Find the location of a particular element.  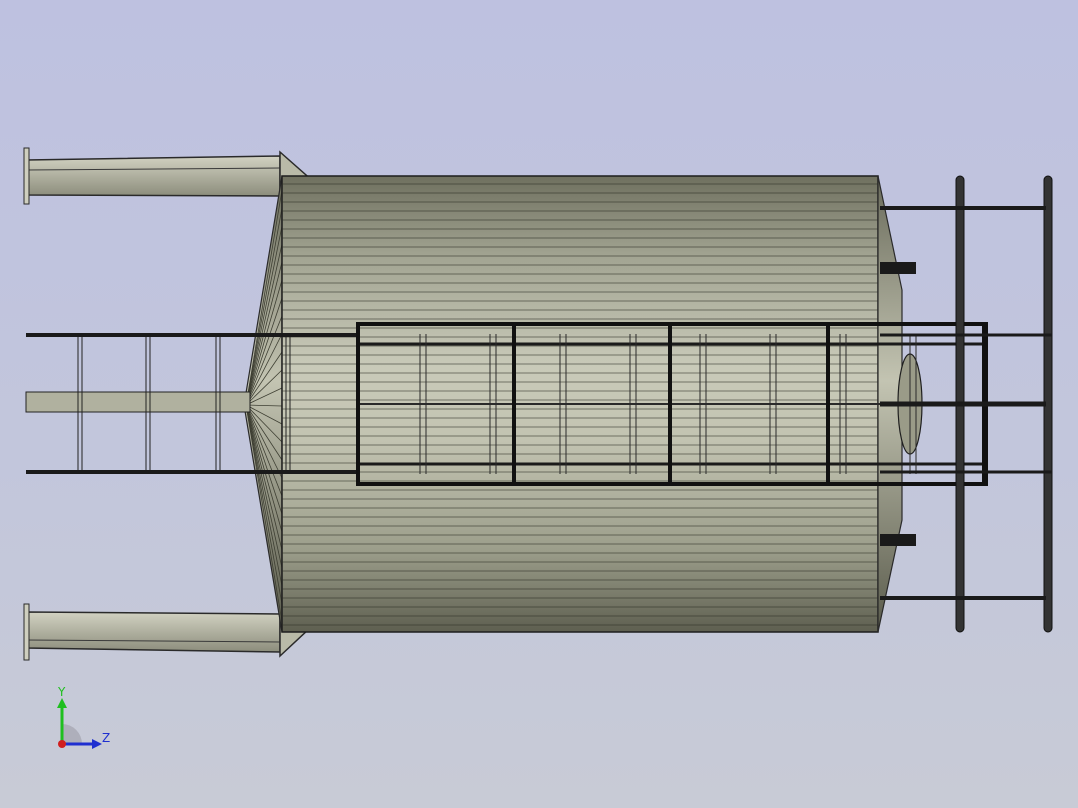

orientation-triad: Y Z is located at coordinates (85, 719).